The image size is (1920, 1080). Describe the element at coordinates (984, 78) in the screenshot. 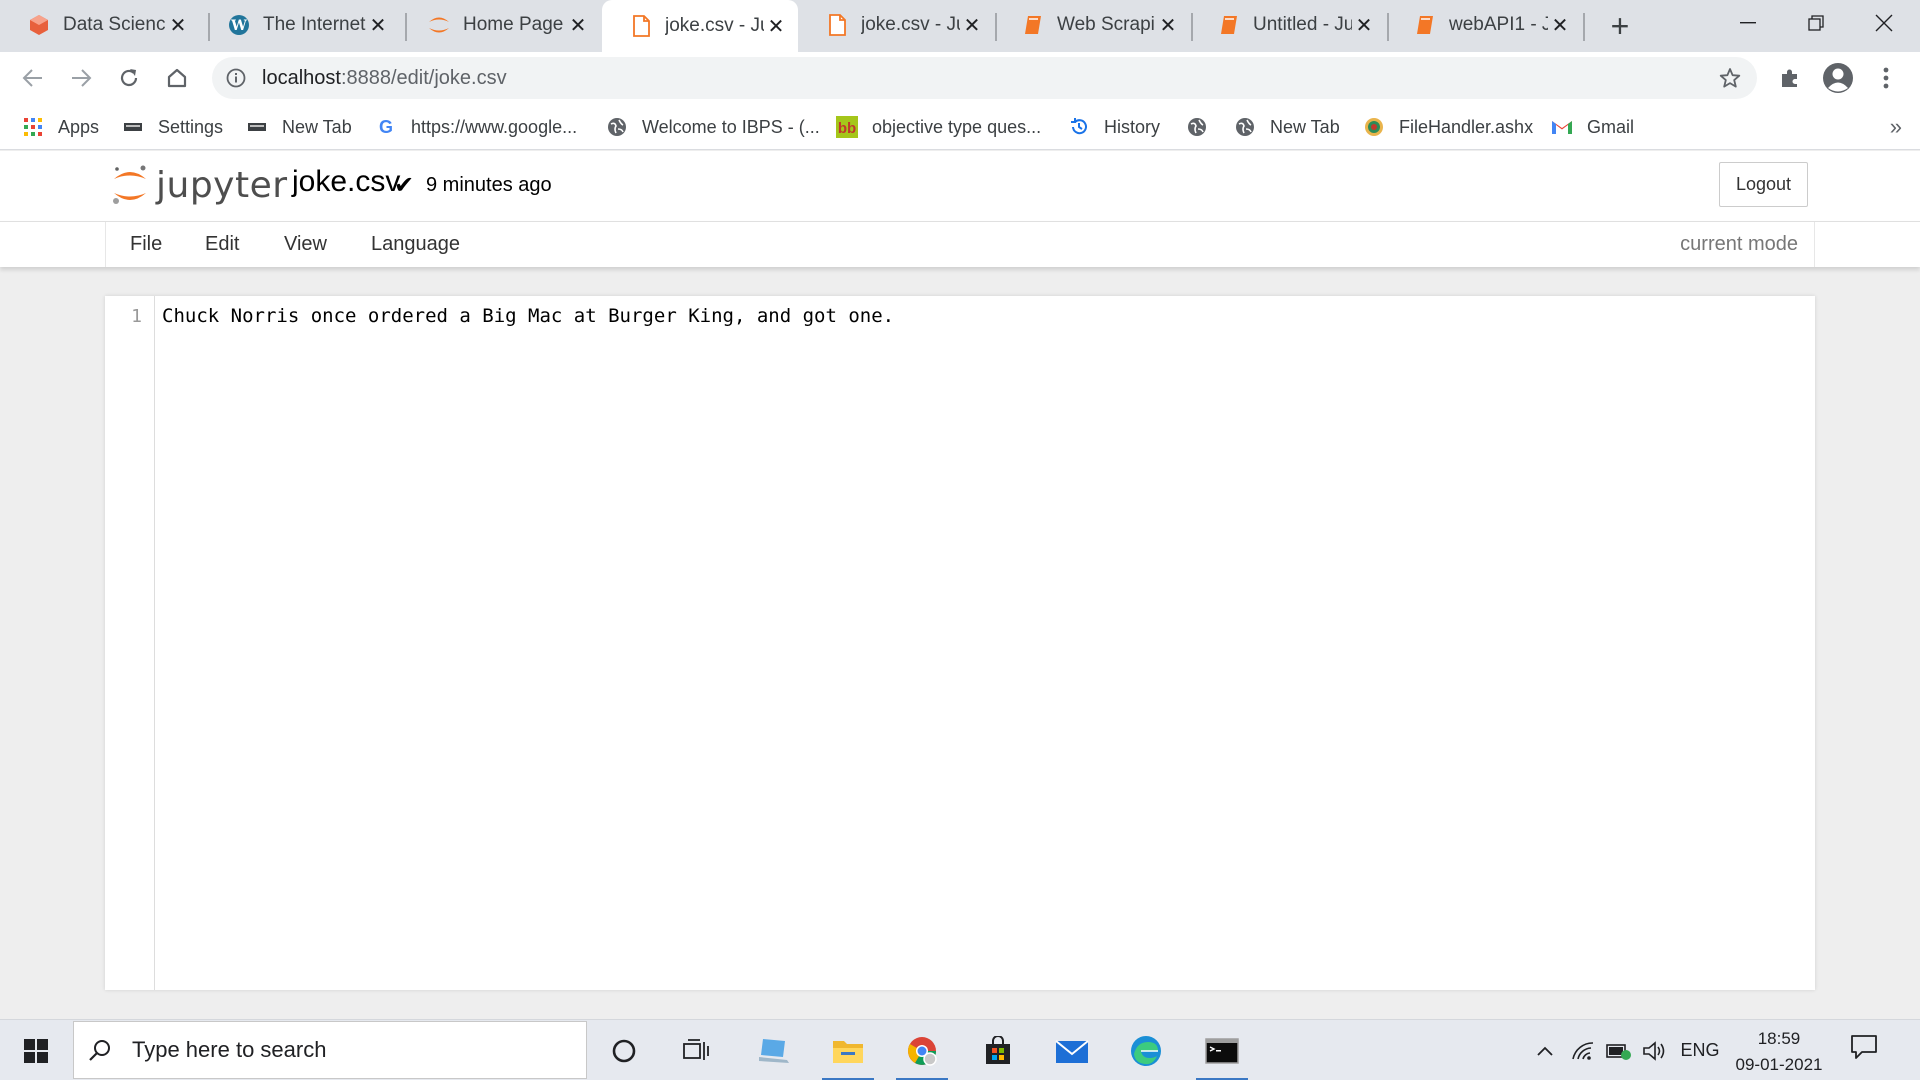

I see `address-bar: localhost:8888/edit/joke.csv` at that location.